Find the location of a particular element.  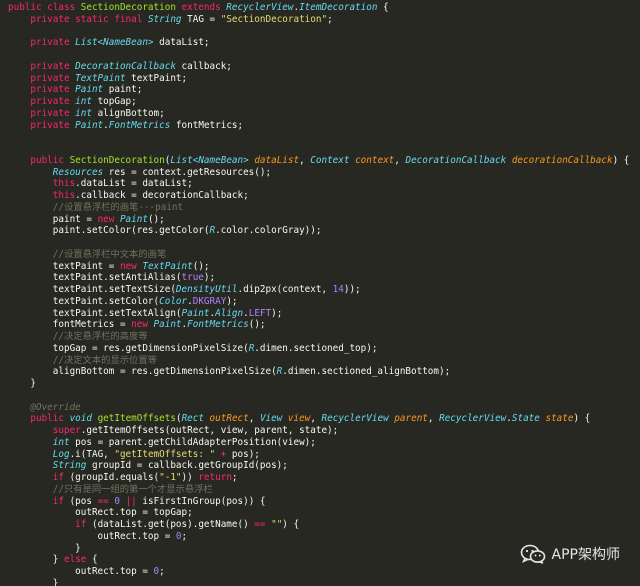

code-token: textPaint.setColor( is located at coordinates (84, 301).